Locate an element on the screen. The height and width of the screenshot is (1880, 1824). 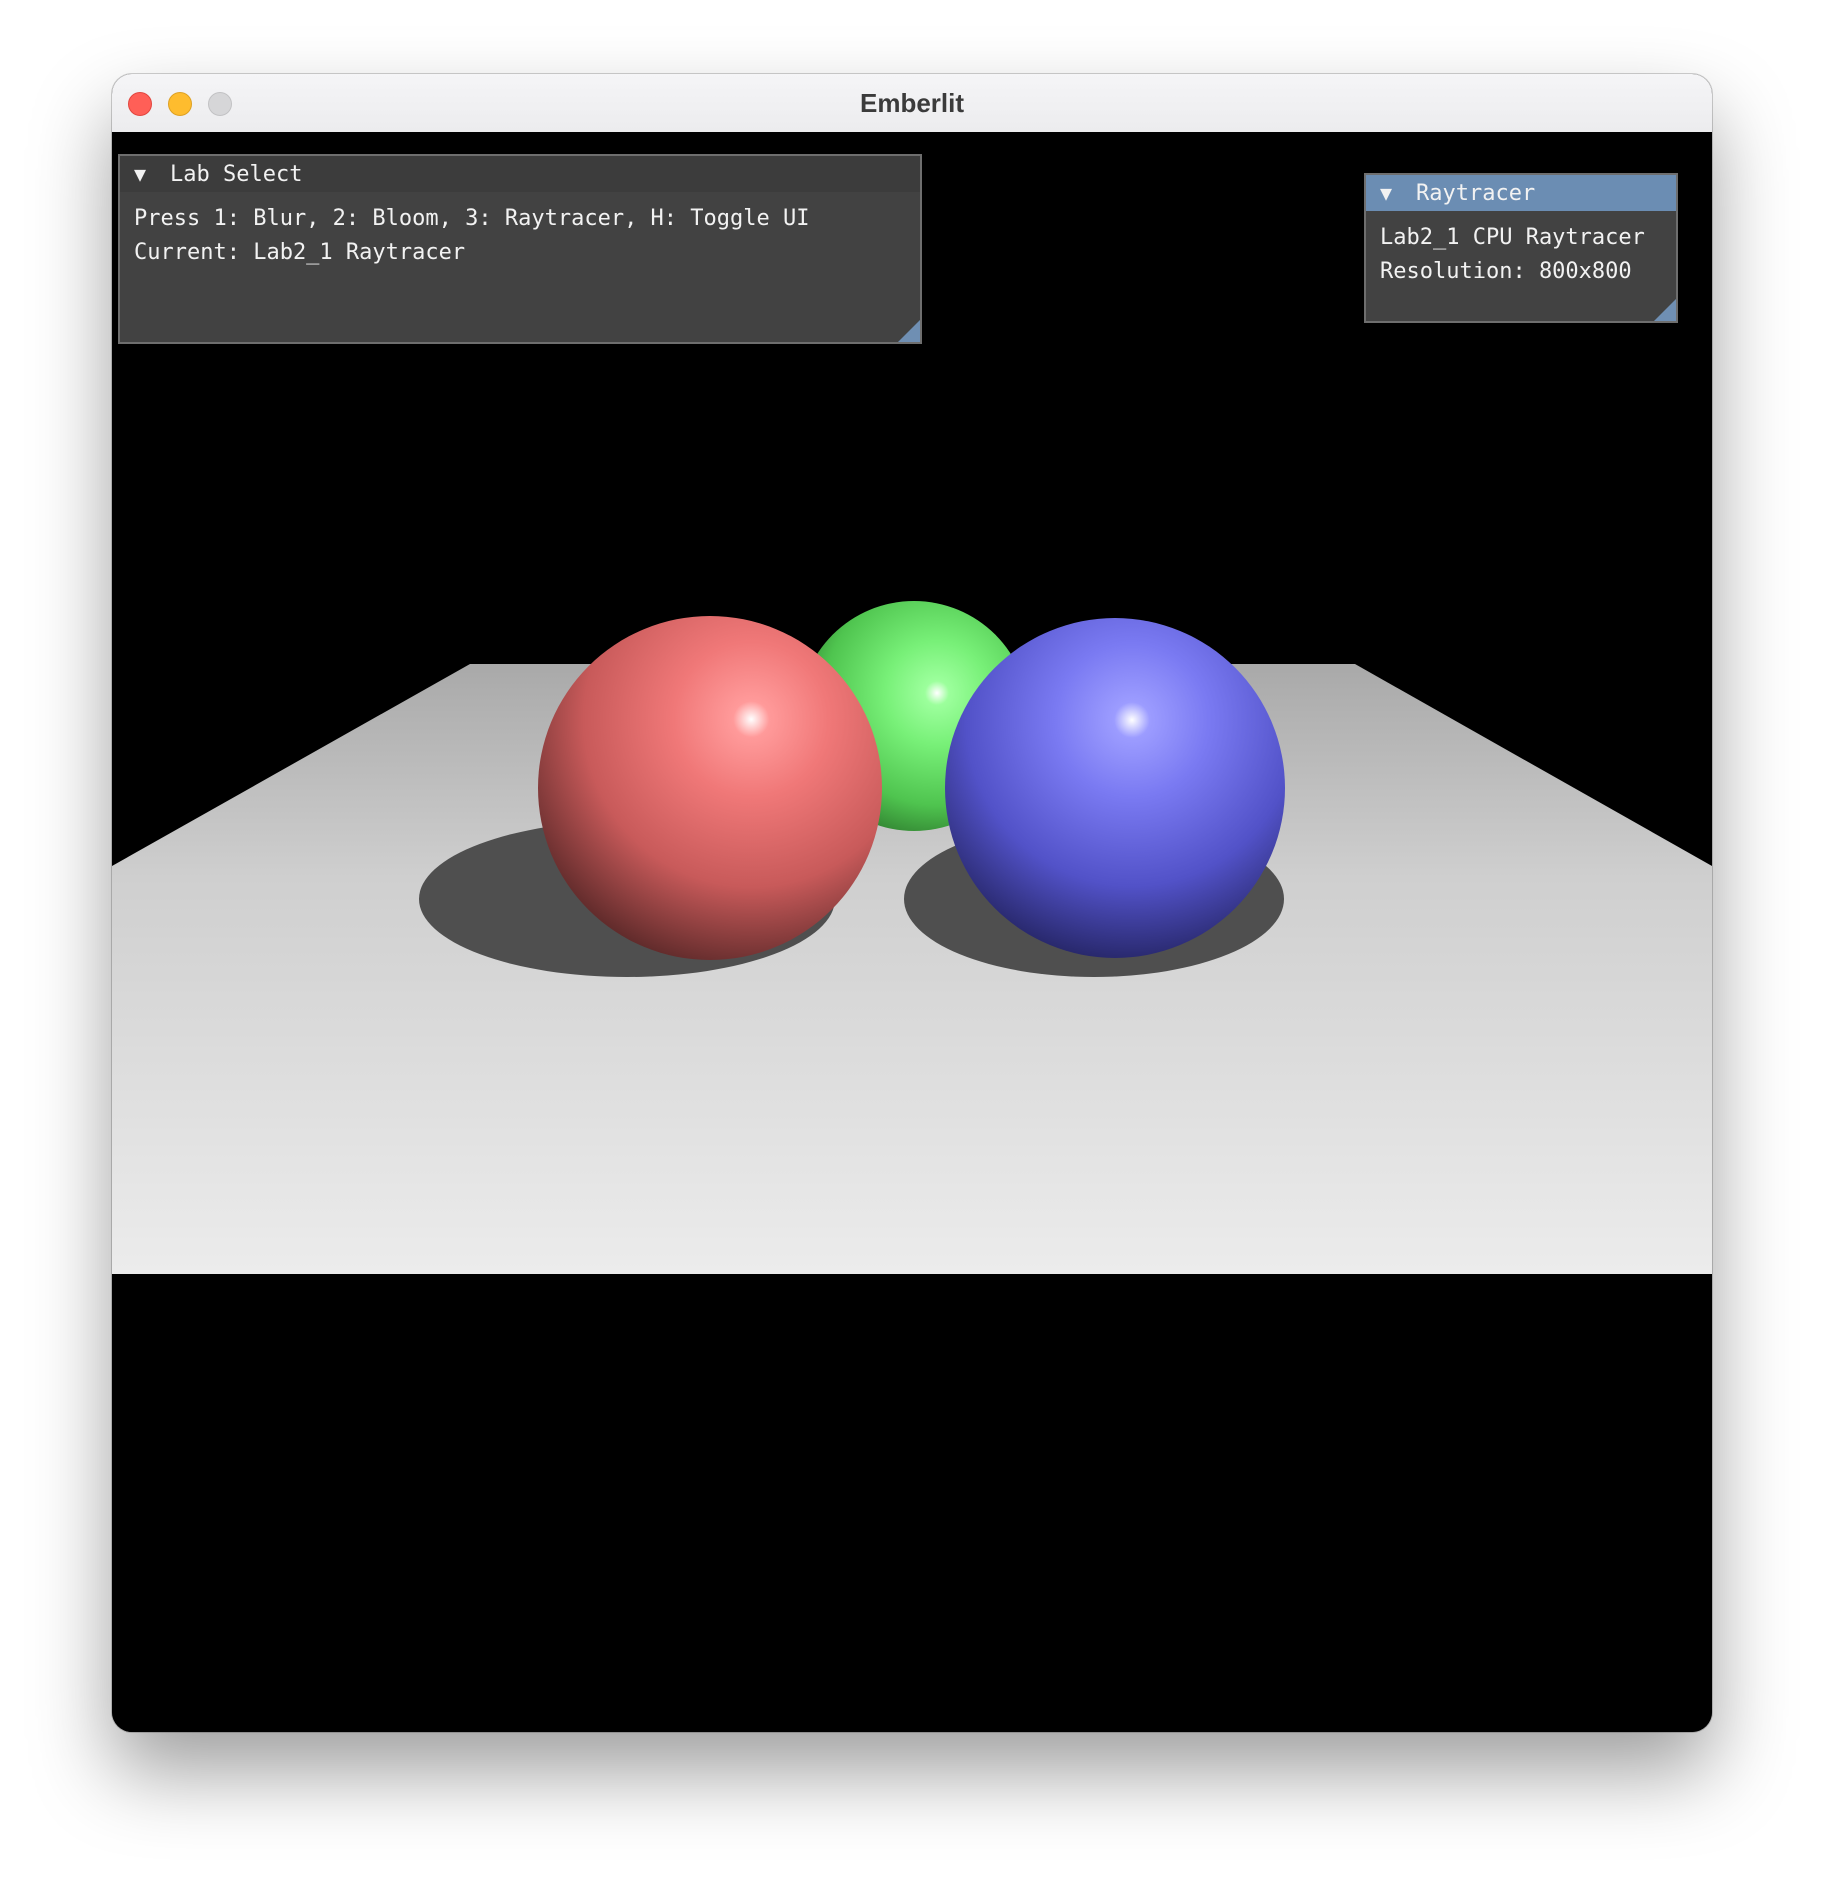
lab-select-header: ▼ Lab Select is located at coordinates (520, 174).